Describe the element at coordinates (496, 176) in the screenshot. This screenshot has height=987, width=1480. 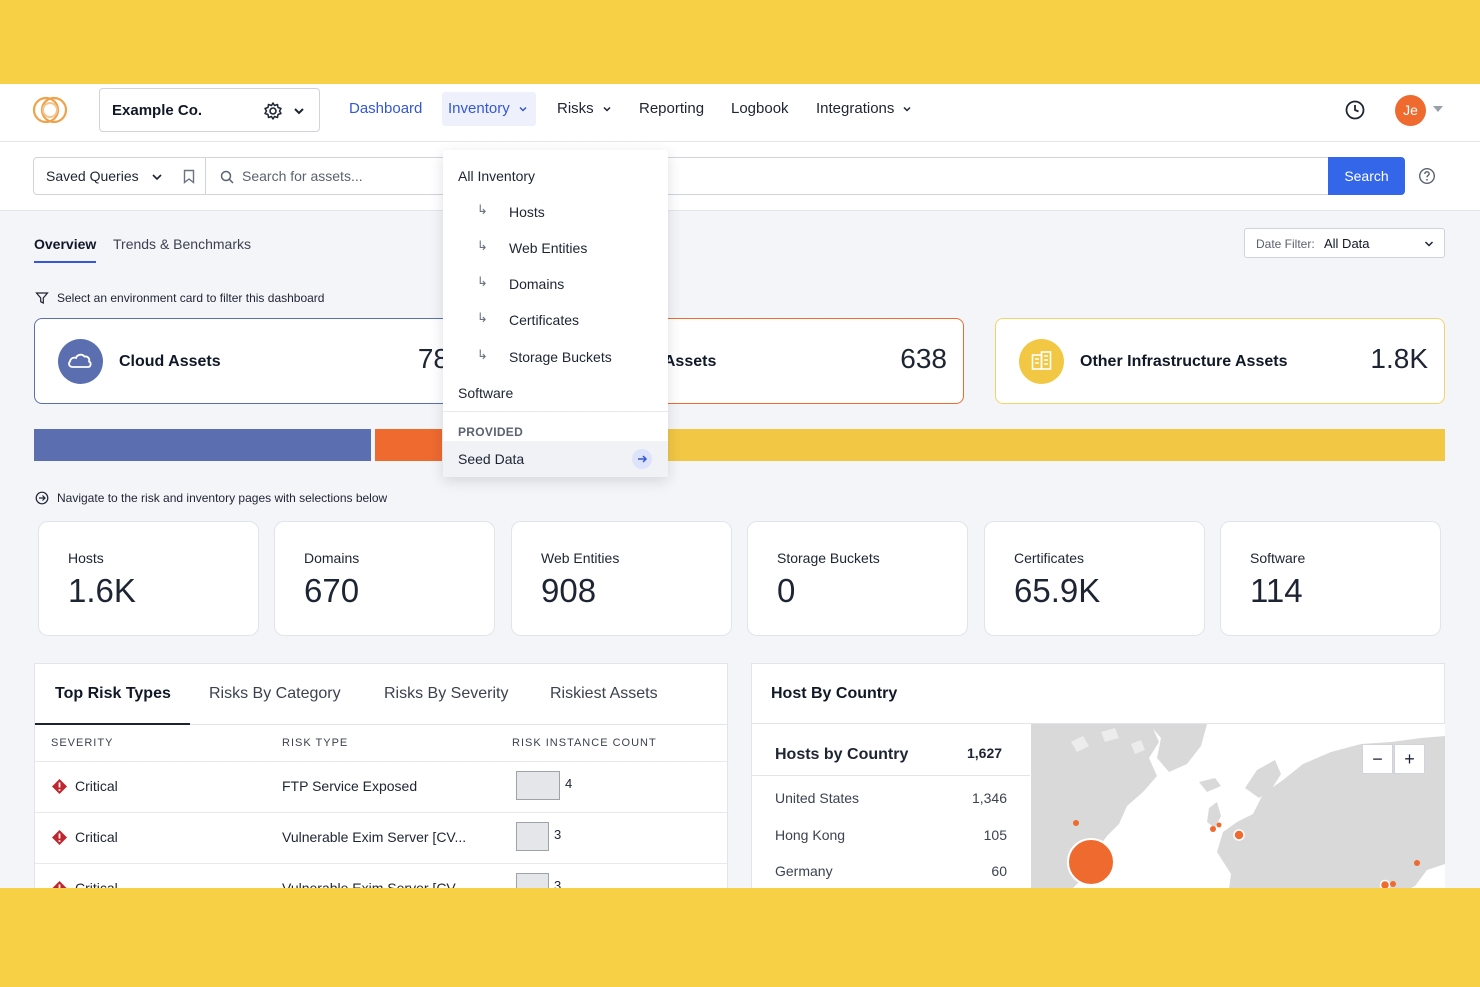
I see `menu-item-all-inventory: All Inventory` at that location.